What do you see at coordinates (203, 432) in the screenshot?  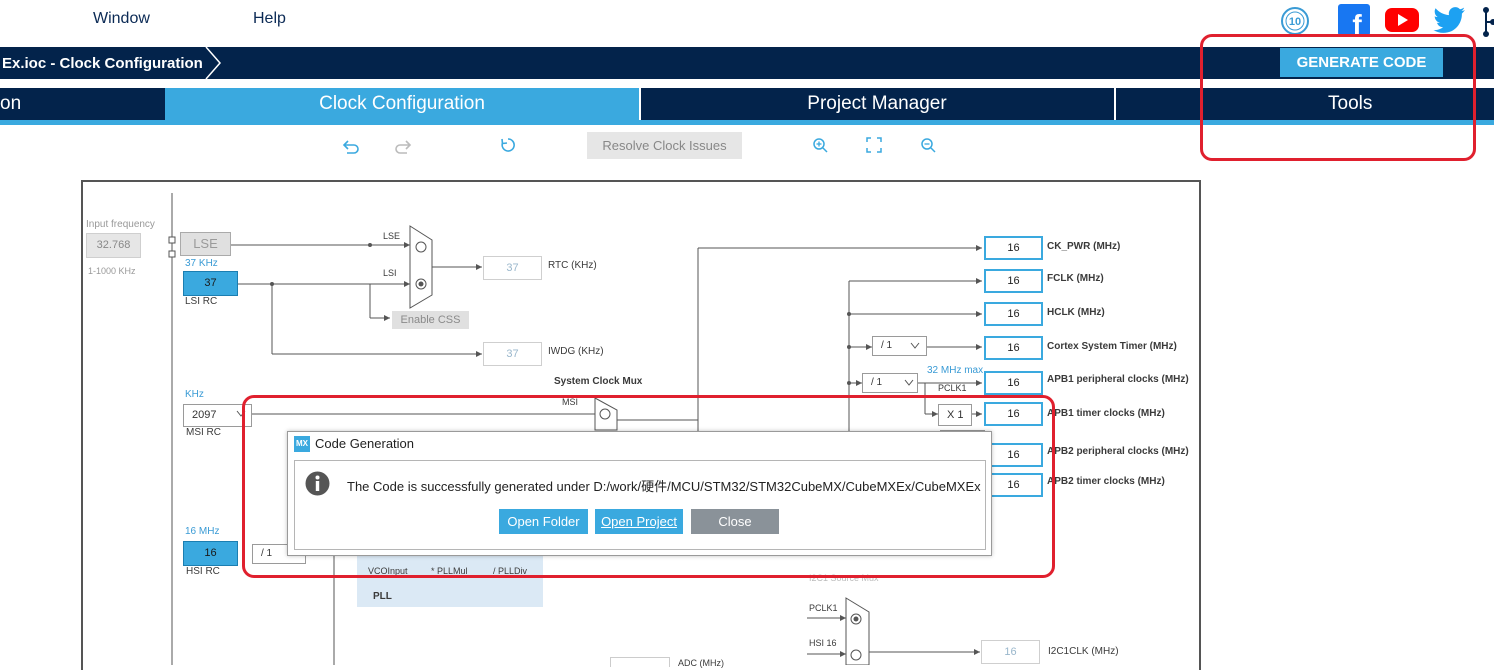 I see `msi-rc-label: MSI RC` at bounding box center [203, 432].